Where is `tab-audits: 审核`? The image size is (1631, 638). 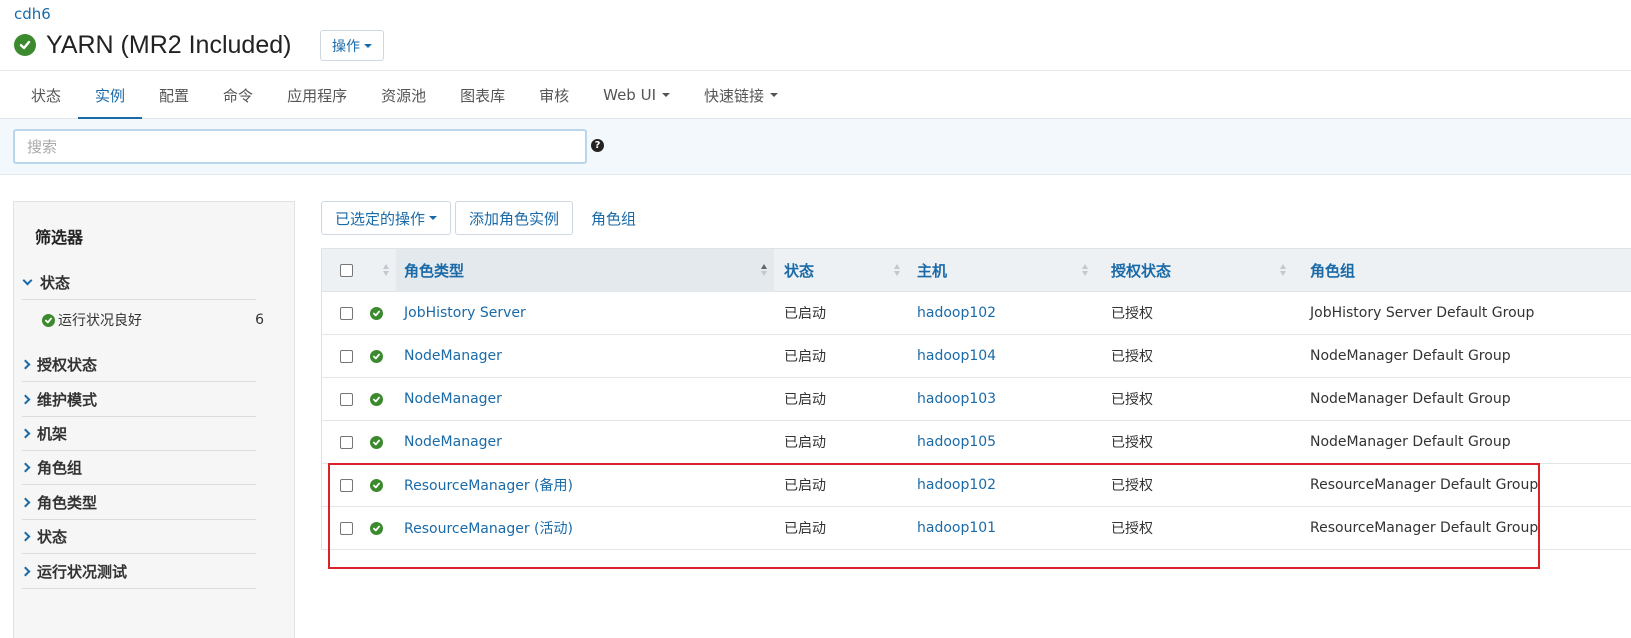 tab-audits: 审核 is located at coordinates (554, 95).